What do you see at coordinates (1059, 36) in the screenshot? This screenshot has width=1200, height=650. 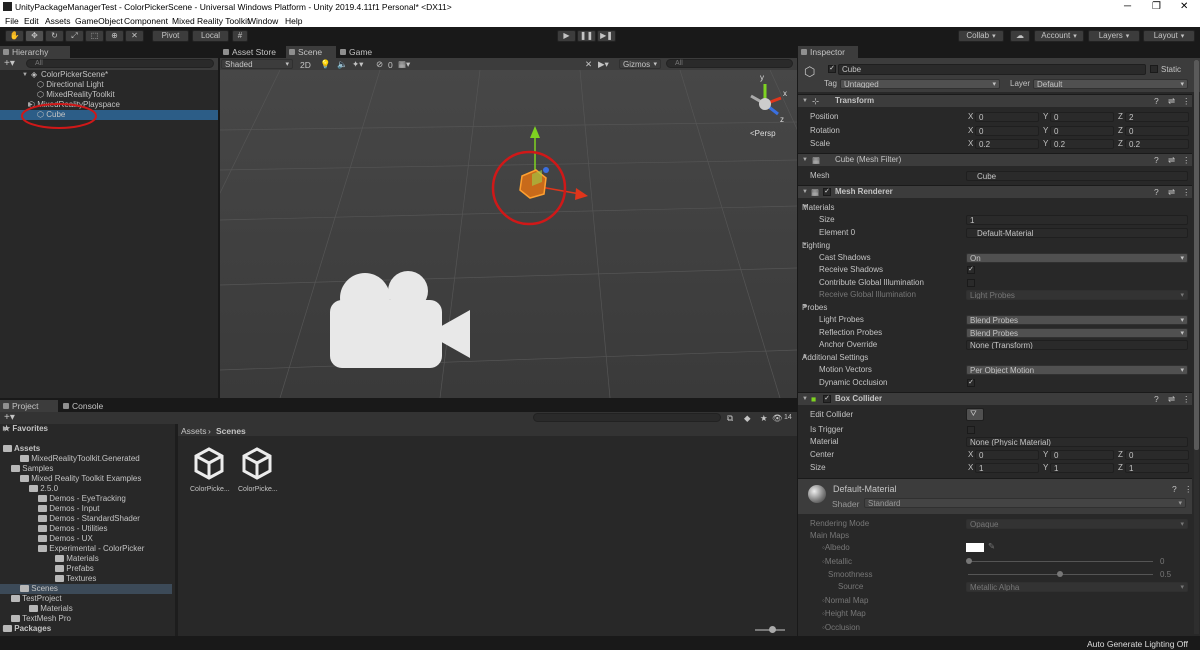 I see `account-dropdown: Account` at bounding box center [1059, 36].